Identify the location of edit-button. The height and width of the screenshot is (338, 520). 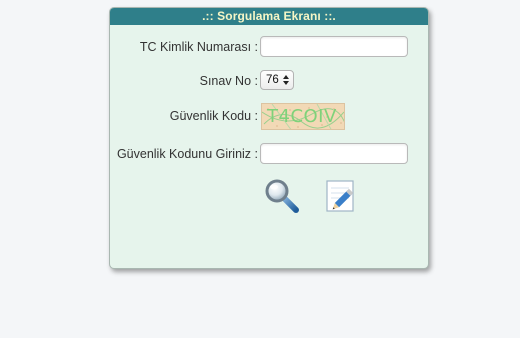
(342, 196).